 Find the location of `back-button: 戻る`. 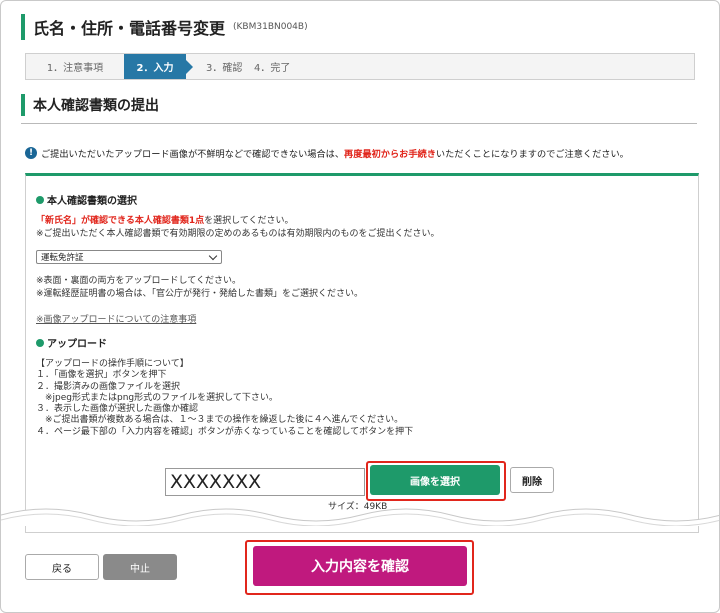

back-button: 戻る is located at coordinates (62, 567).